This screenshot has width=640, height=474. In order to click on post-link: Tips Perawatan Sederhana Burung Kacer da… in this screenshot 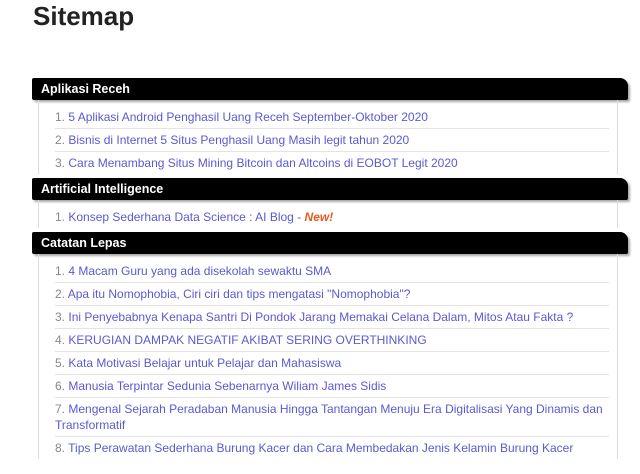, I will do `click(320, 448)`.